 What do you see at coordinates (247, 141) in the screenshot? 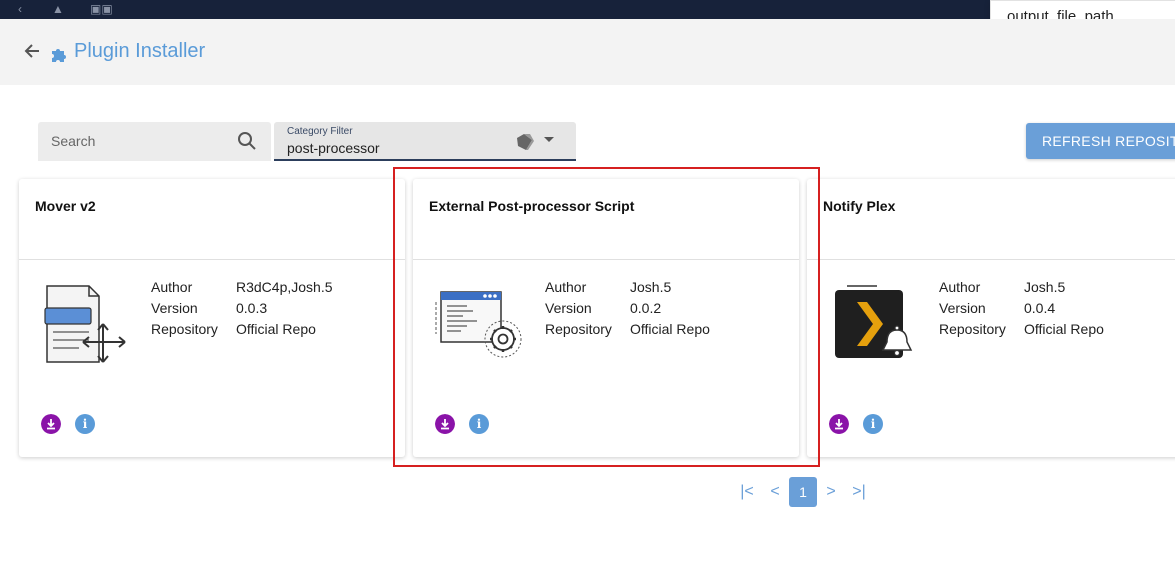
I see `search-icon` at bounding box center [247, 141].